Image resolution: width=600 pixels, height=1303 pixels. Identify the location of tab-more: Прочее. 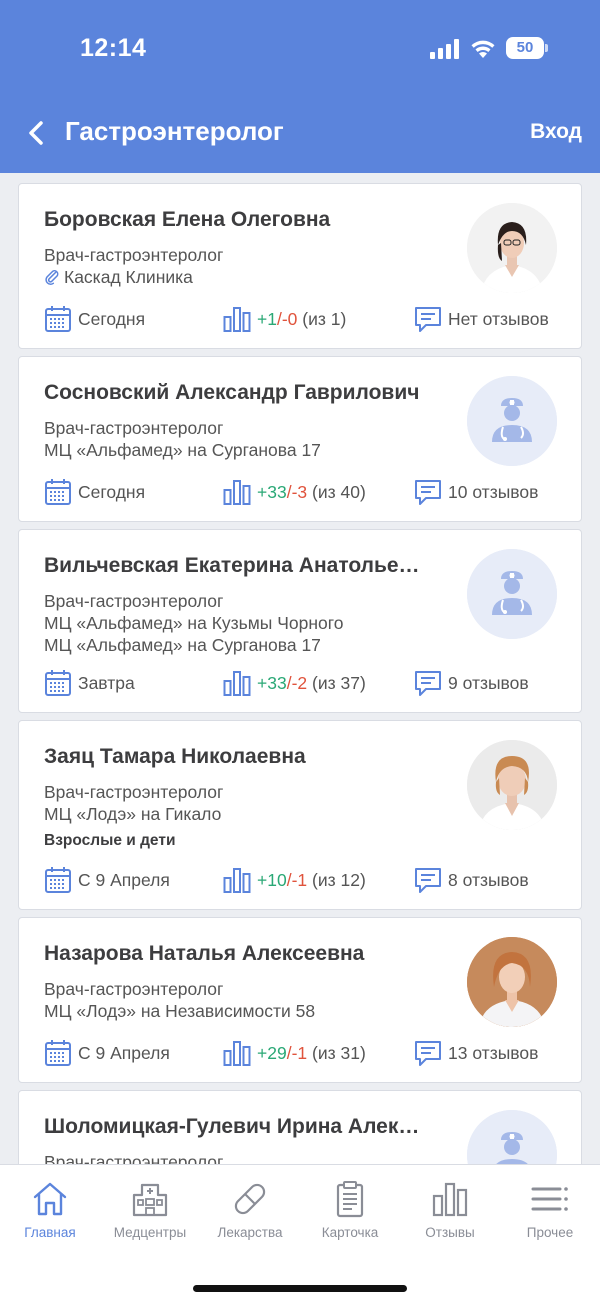
(550, 1219).